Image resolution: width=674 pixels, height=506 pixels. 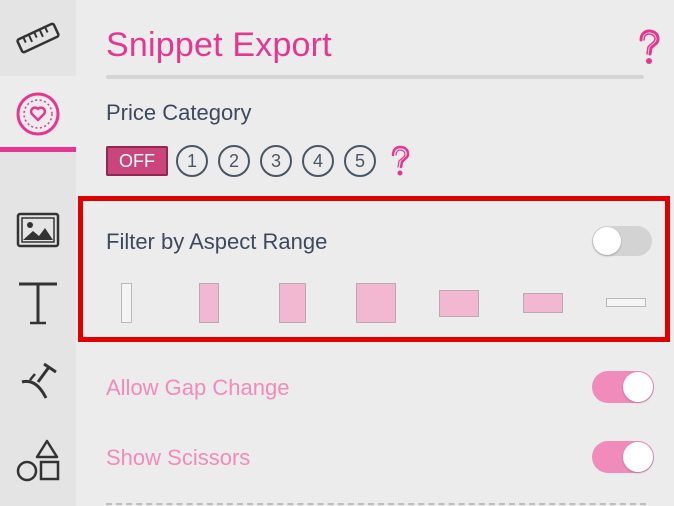 I want to click on sidebar-item-text, so click(x=38, y=303).